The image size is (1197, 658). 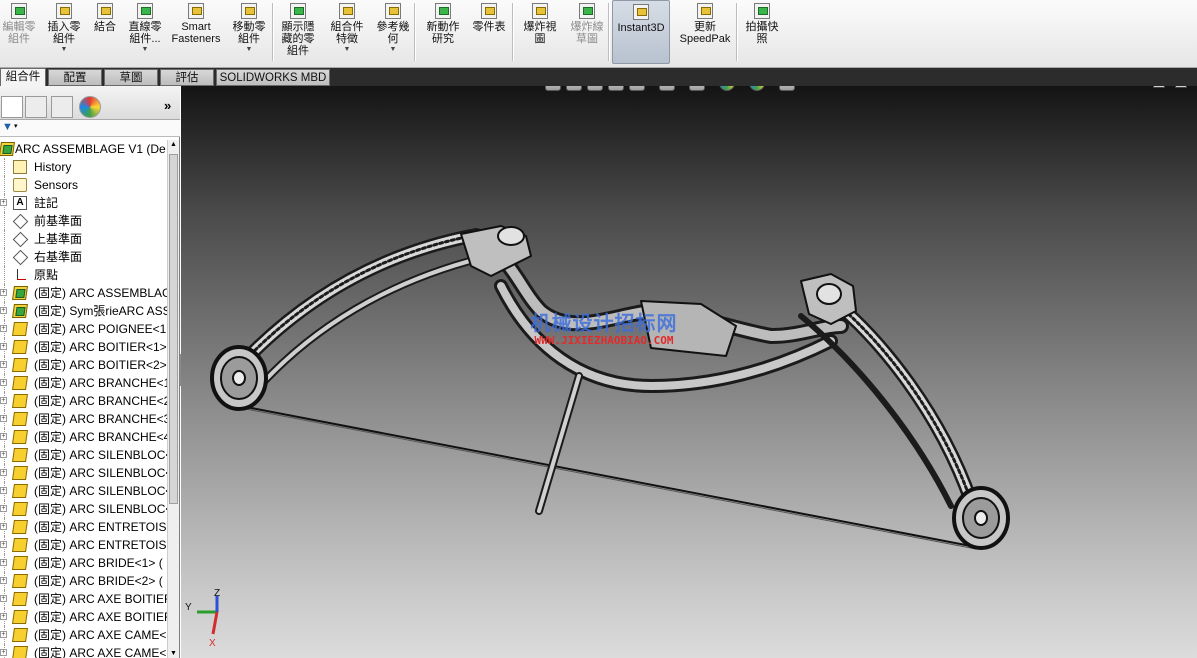 I want to click on apply-scene-icon, so click(x=756, y=88).